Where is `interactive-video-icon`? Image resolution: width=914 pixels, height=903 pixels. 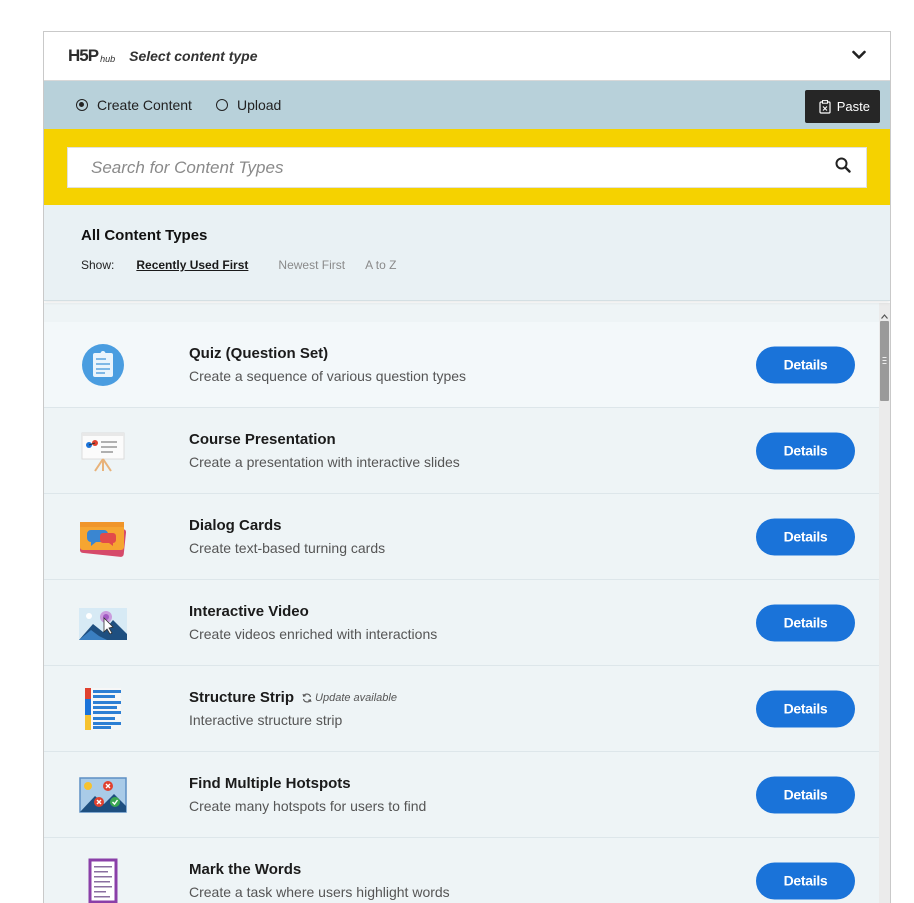 interactive-video-icon is located at coordinates (103, 623).